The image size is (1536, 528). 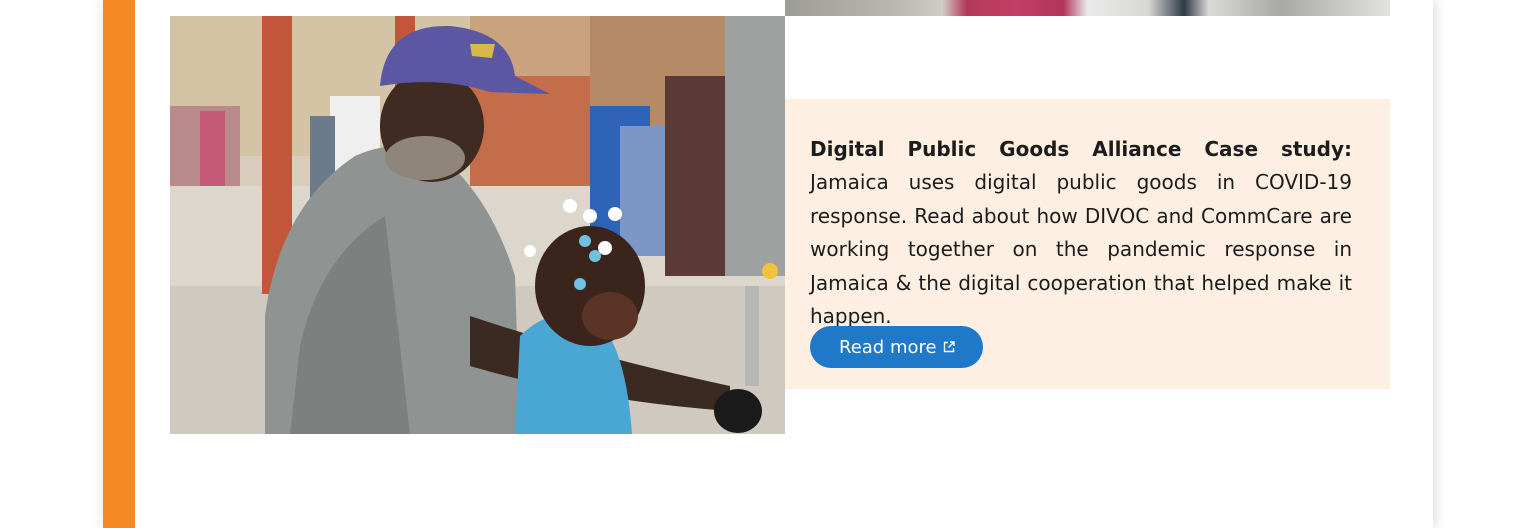 I want to click on read-more-button: Read more, so click(x=896, y=347).